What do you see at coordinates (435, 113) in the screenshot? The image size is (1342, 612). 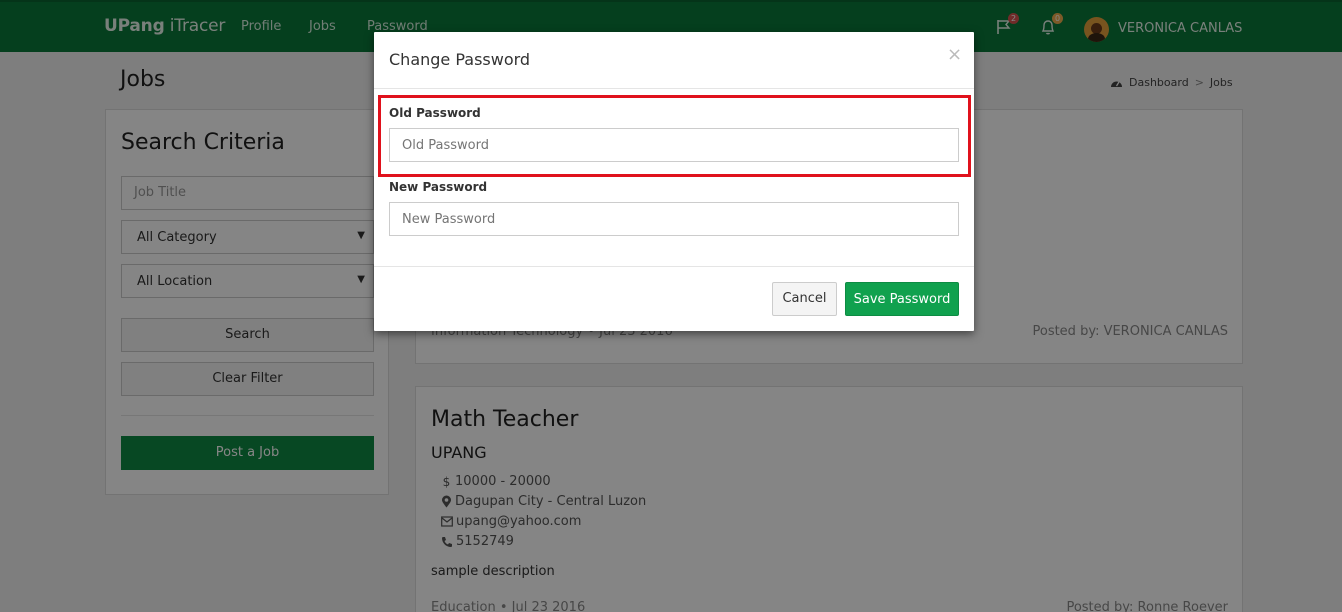 I see `old-password-label: Old Password` at bounding box center [435, 113].